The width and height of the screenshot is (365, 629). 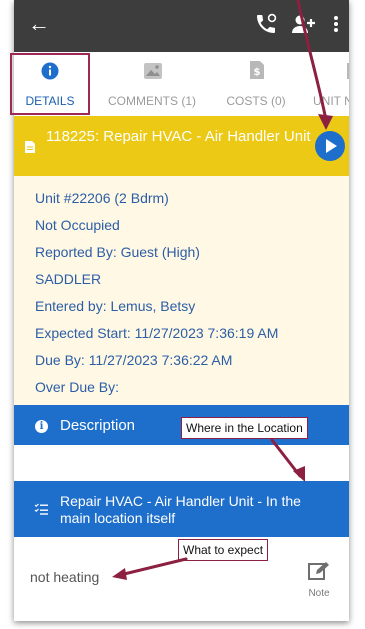 What do you see at coordinates (256, 84) in the screenshot?
I see `tab-costs: $ COSTS (0)` at bounding box center [256, 84].